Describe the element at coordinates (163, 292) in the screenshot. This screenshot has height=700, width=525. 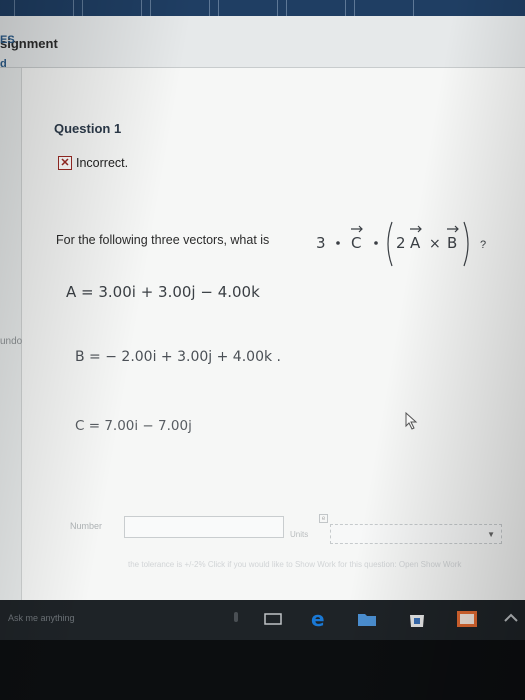
I see `vector-a-equation: A = 3.00i + 3.00j − 4.00k` at that location.